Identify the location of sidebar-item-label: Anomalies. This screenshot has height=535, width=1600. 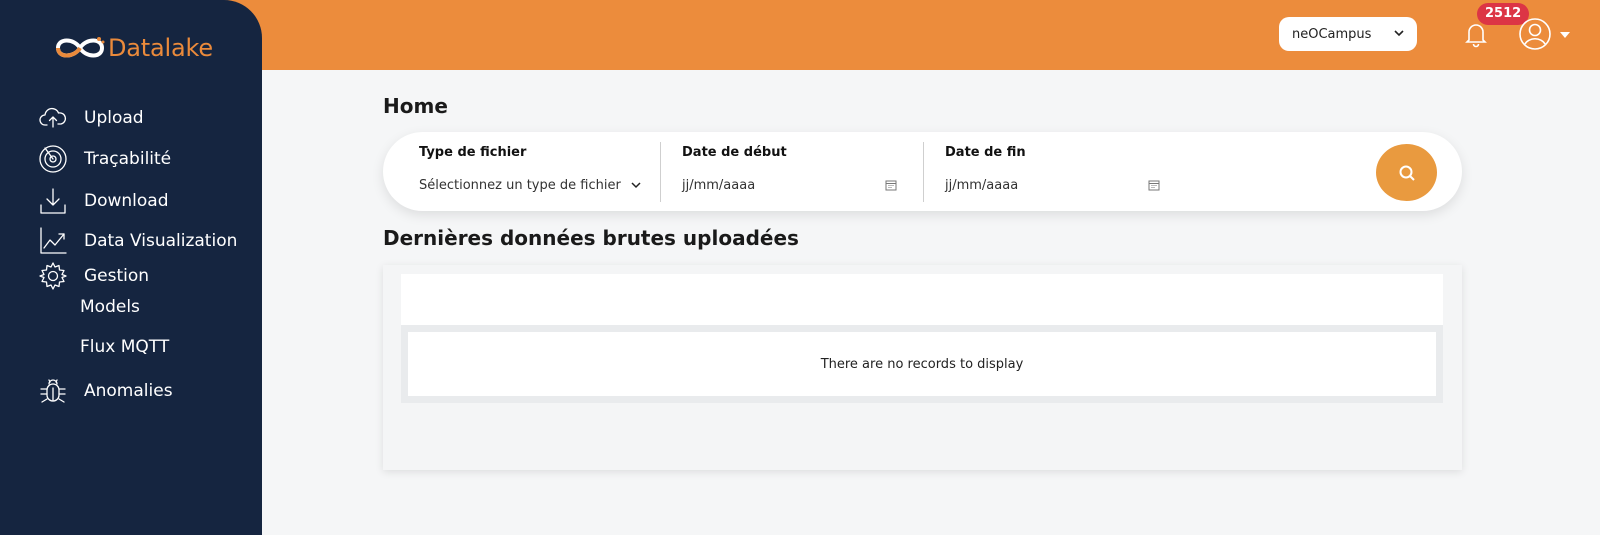
(128, 391).